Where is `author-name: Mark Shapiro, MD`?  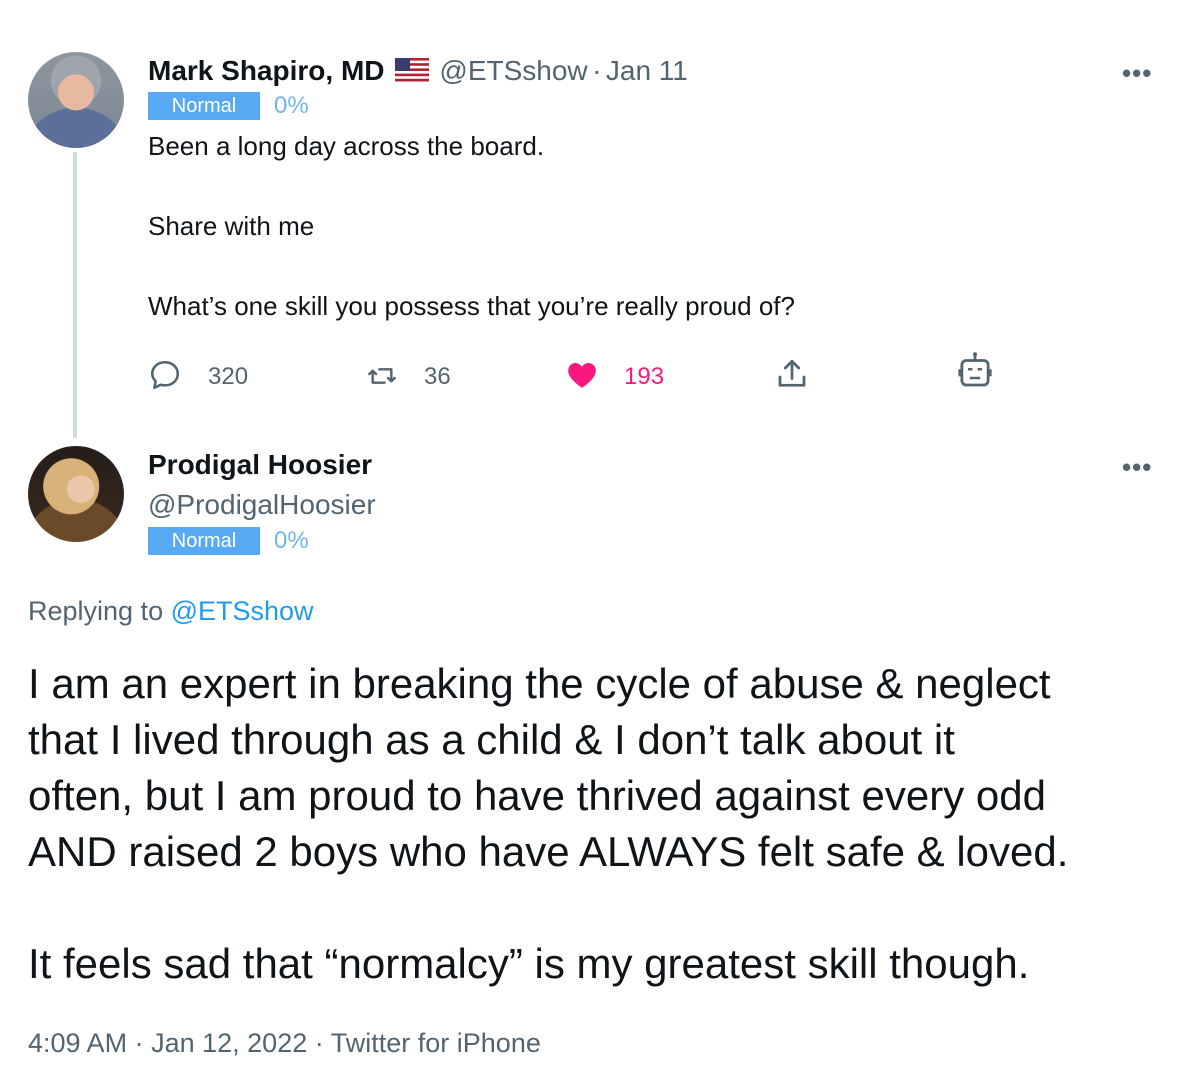 author-name: Mark Shapiro, MD is located at coordinates (266, 70).